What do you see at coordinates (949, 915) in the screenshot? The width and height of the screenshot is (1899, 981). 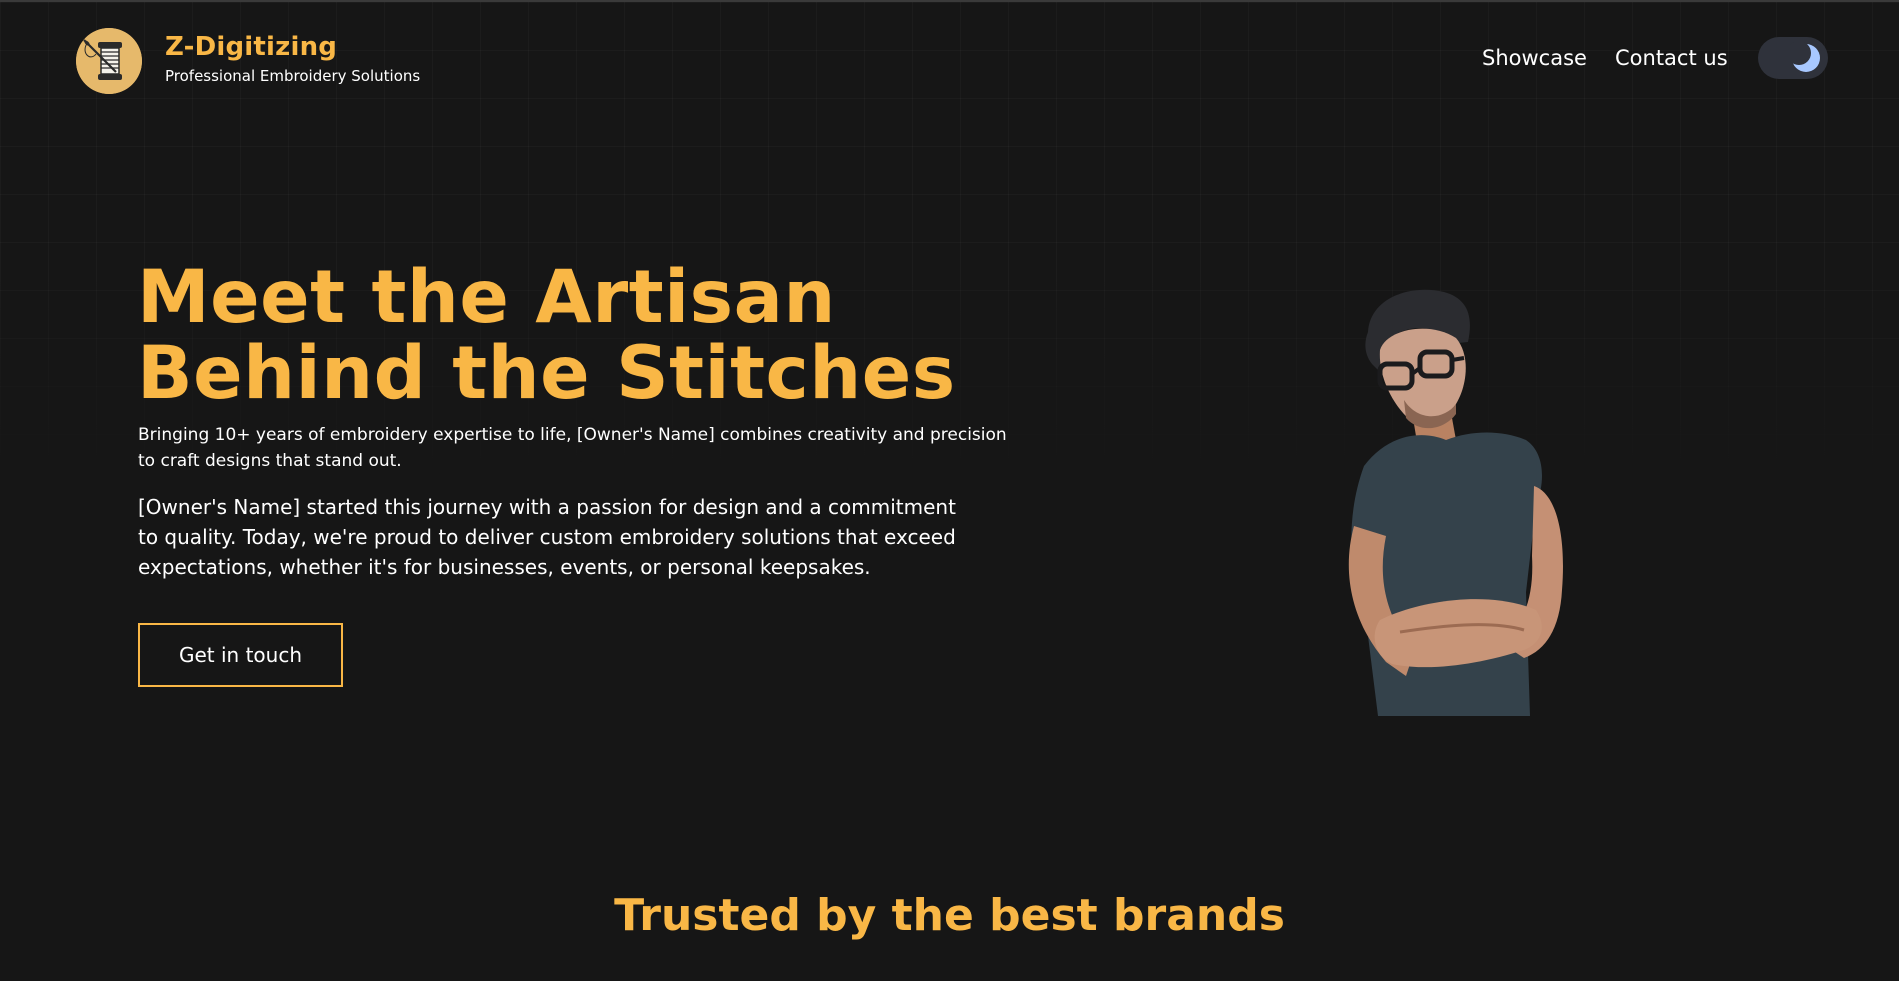 I see `brands-section-title: Trusted by the best brands` at bounding box center [949, 915].